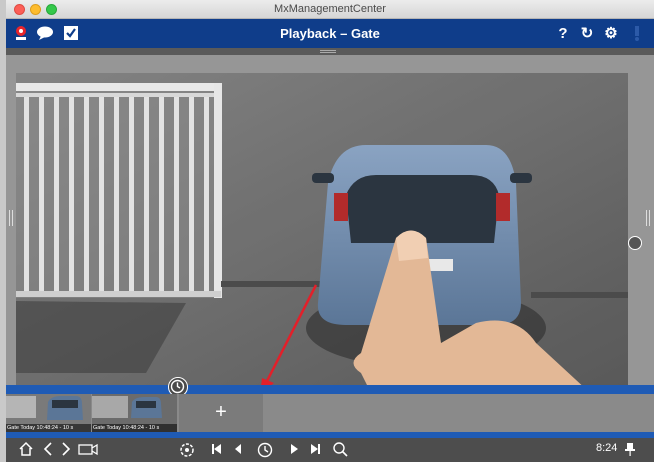 This screenshot has height=462, width=654. Describe the element at coordinates (89, 450) in the screenshot. I see `video-camera-icon` at that location.